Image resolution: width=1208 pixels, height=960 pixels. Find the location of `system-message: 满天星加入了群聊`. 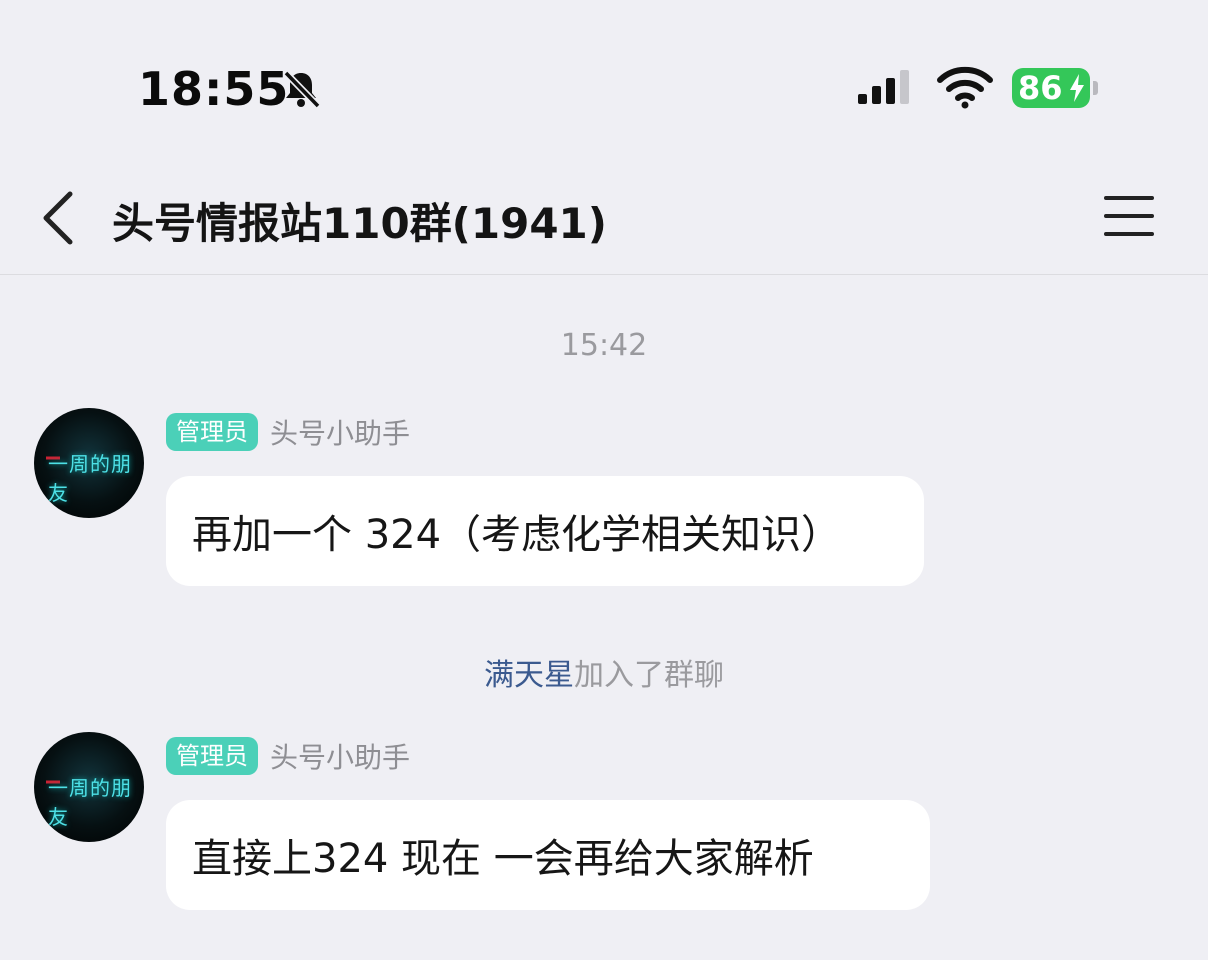

system-message: 满天星加入了群聊 is located at coordinates (604, 672).